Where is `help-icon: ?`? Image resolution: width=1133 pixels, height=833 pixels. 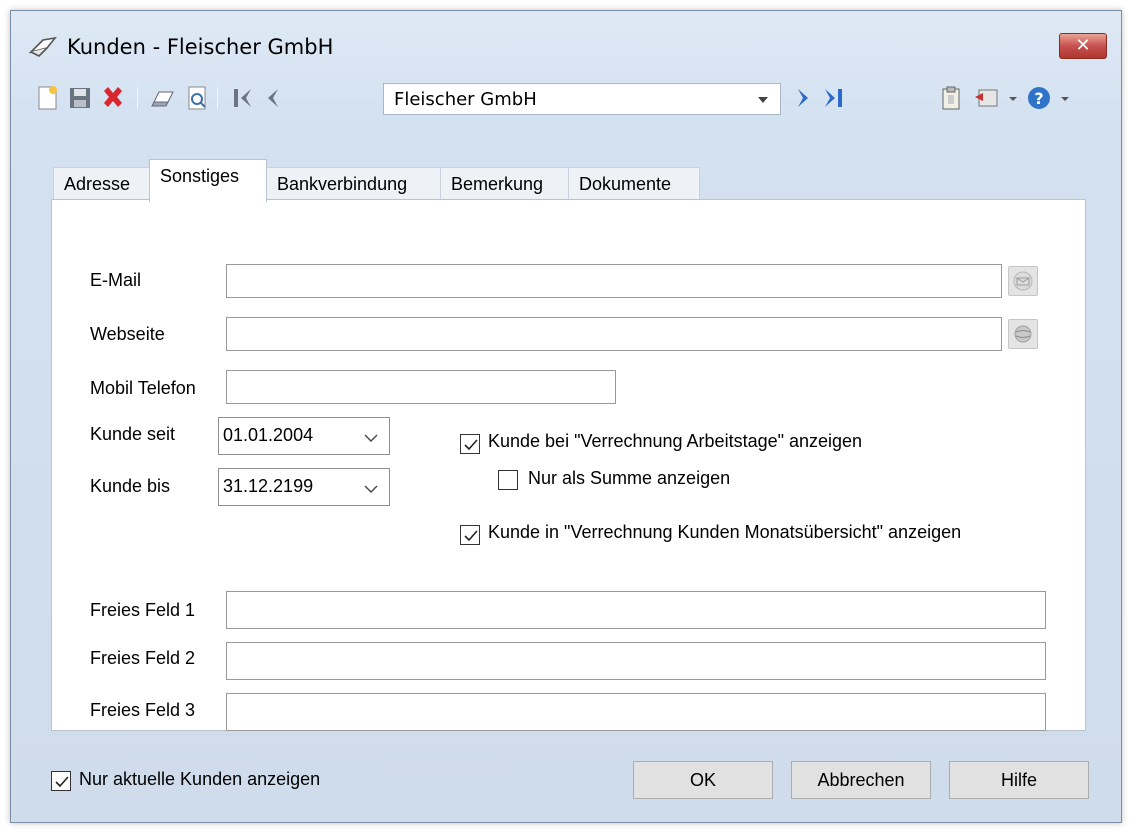
help-icon: ? is located at coordinates (1039, 98).